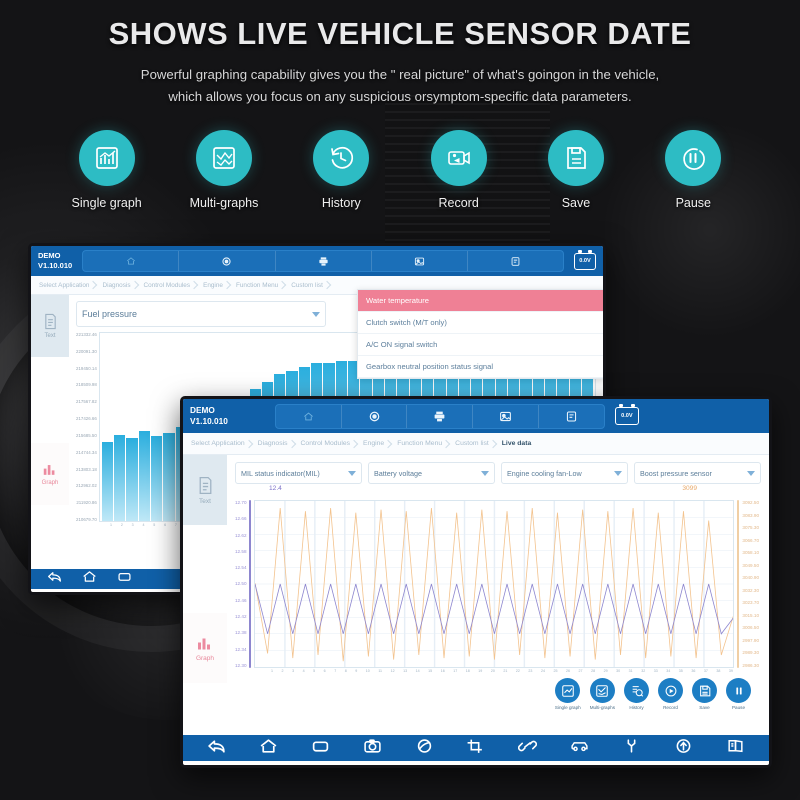 The width and height of the screenshot is (800, 800). I want to click on x-tick-label: 17, so click(455, 671).